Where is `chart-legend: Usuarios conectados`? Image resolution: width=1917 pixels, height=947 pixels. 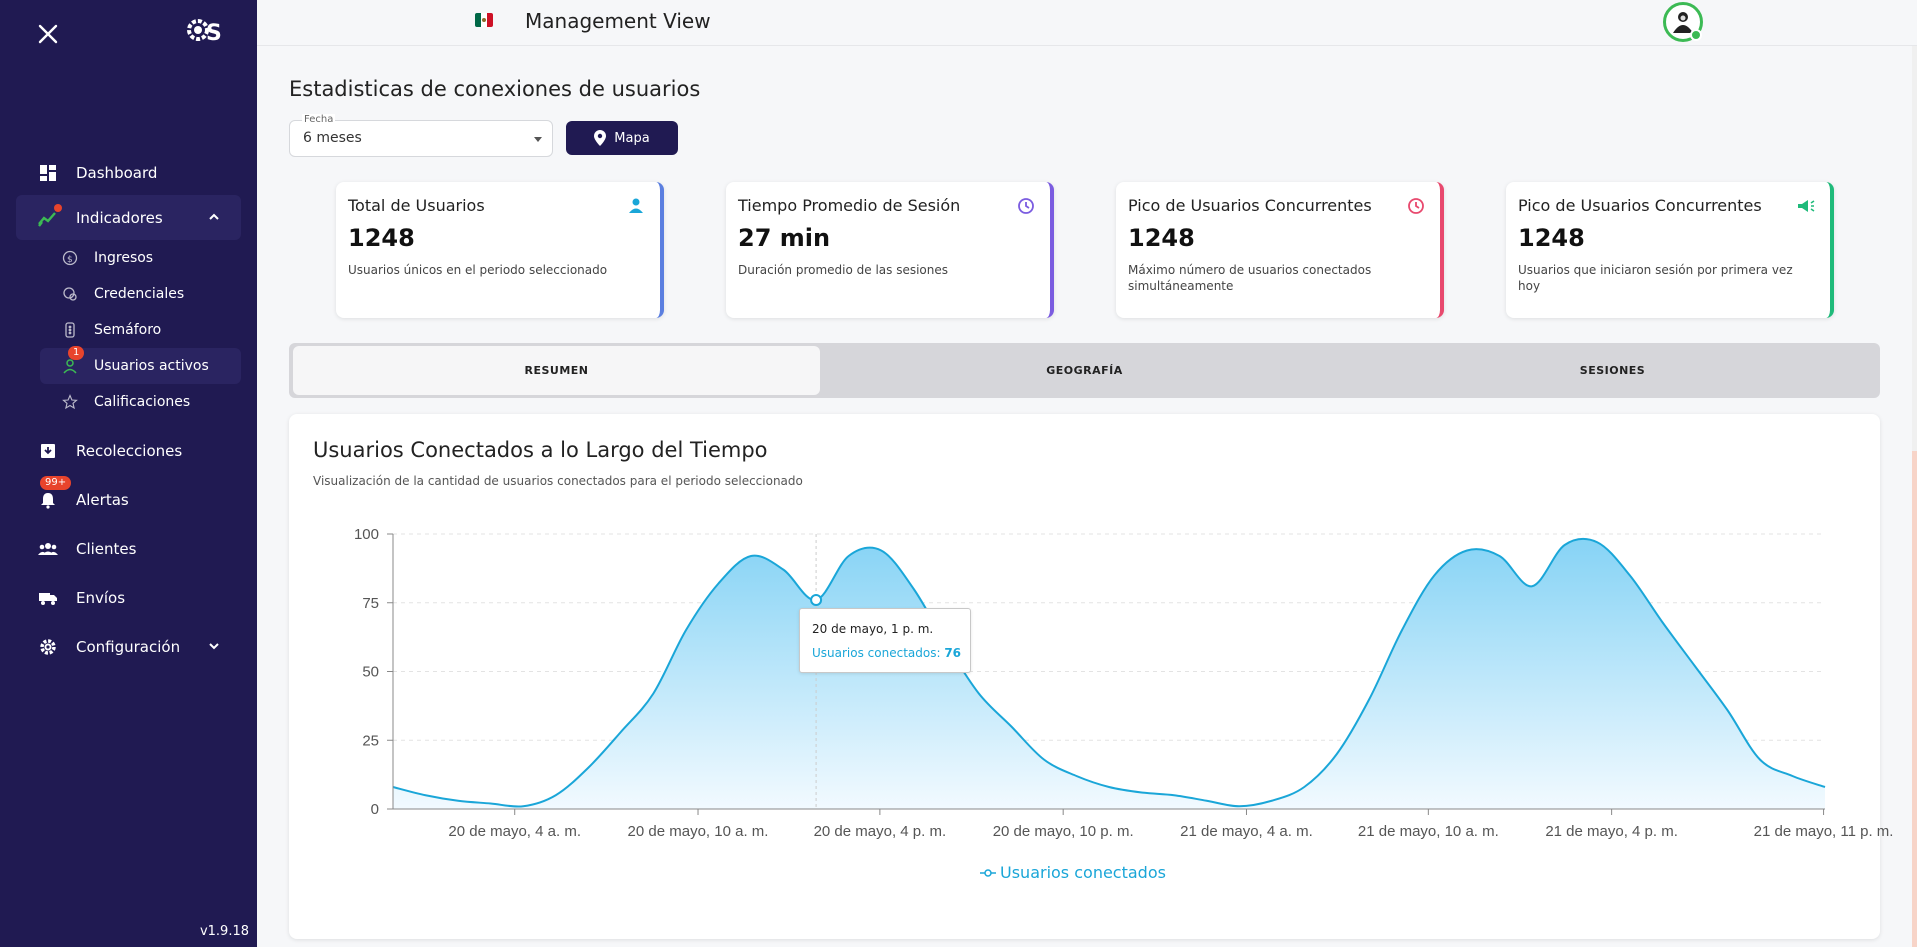
chart-legend: Usuarios conectados is located at coordinates (1073, 872).